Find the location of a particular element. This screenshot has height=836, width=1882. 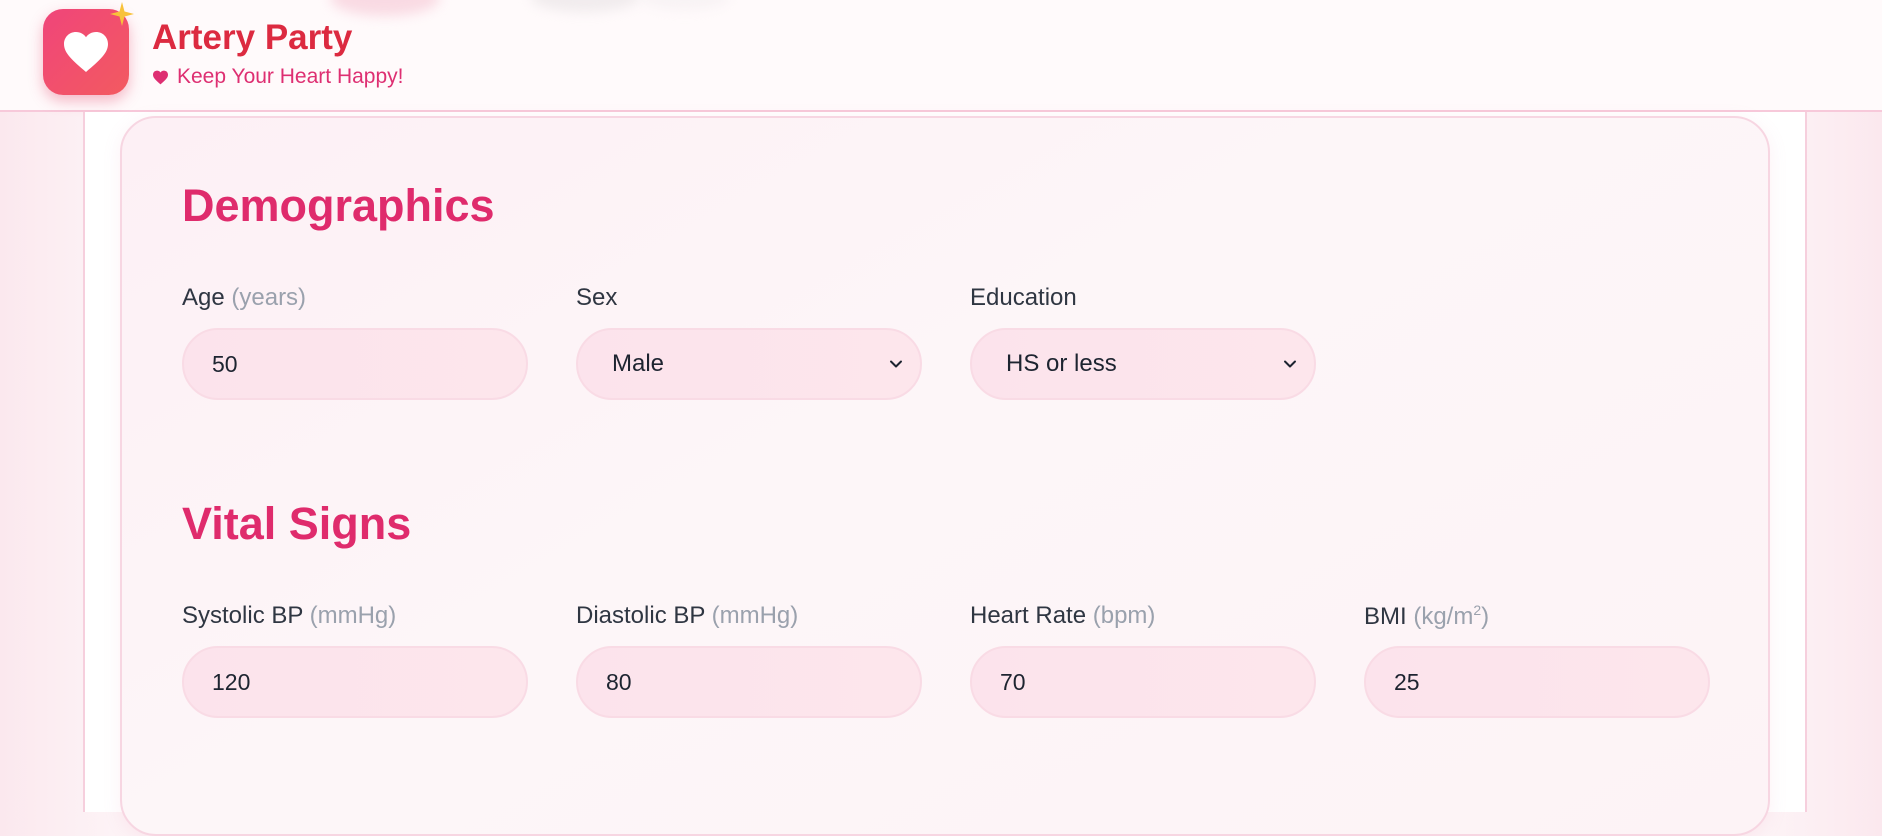

bmi-unit-suffix: ) is located at coordinates (1485, 616).